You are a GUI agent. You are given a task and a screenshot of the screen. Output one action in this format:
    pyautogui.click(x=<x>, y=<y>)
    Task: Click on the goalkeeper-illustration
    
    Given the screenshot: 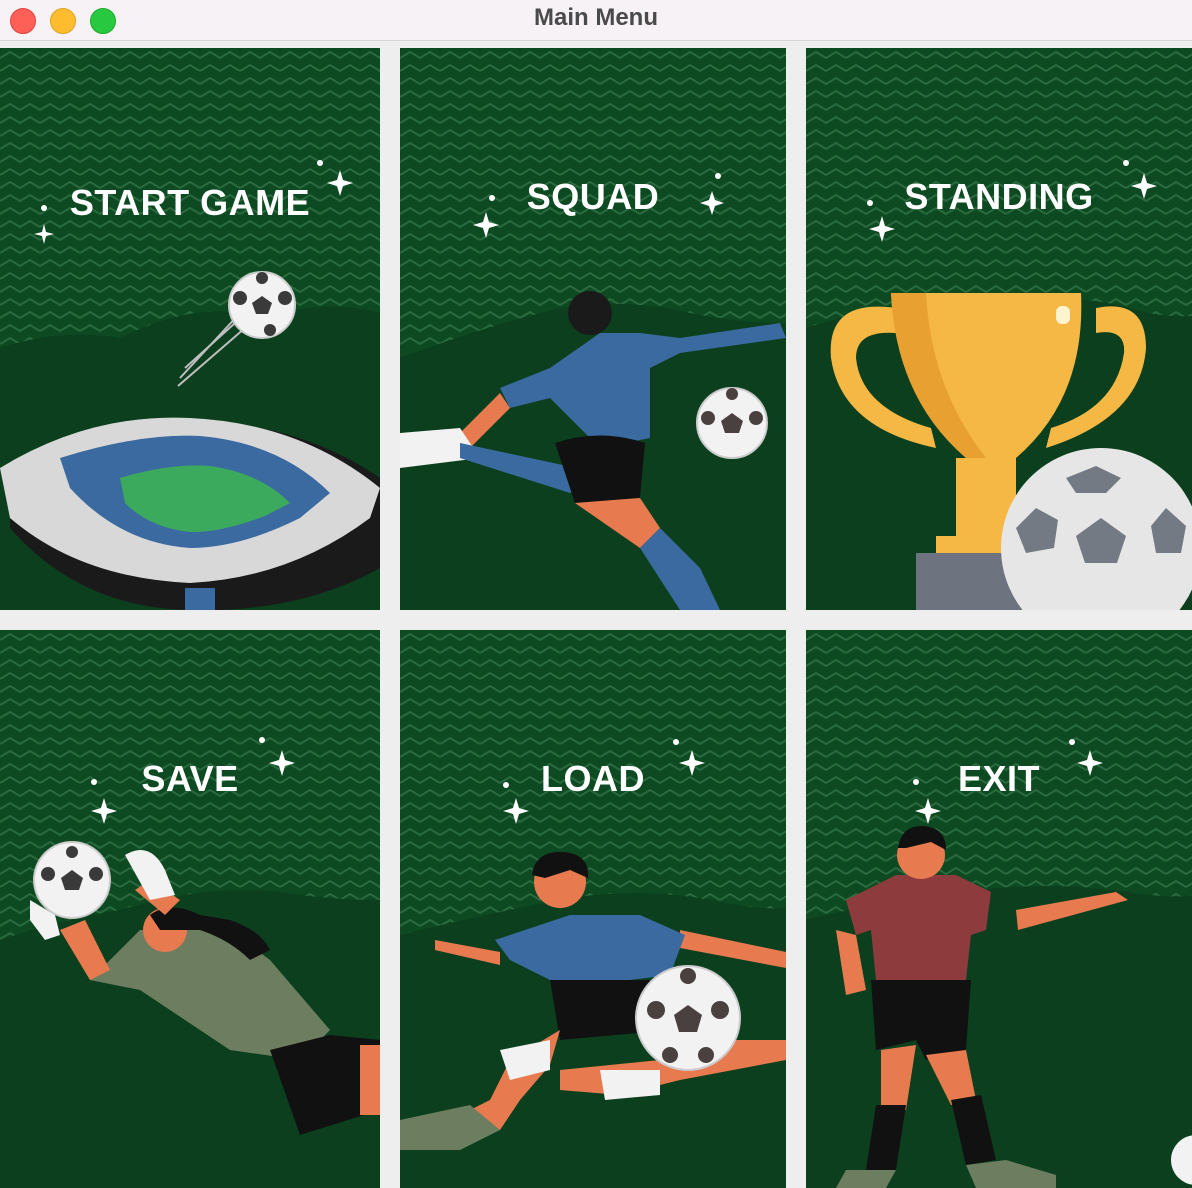 What is the action you would take?
    pyautogui.click(x=190, y=909)
    